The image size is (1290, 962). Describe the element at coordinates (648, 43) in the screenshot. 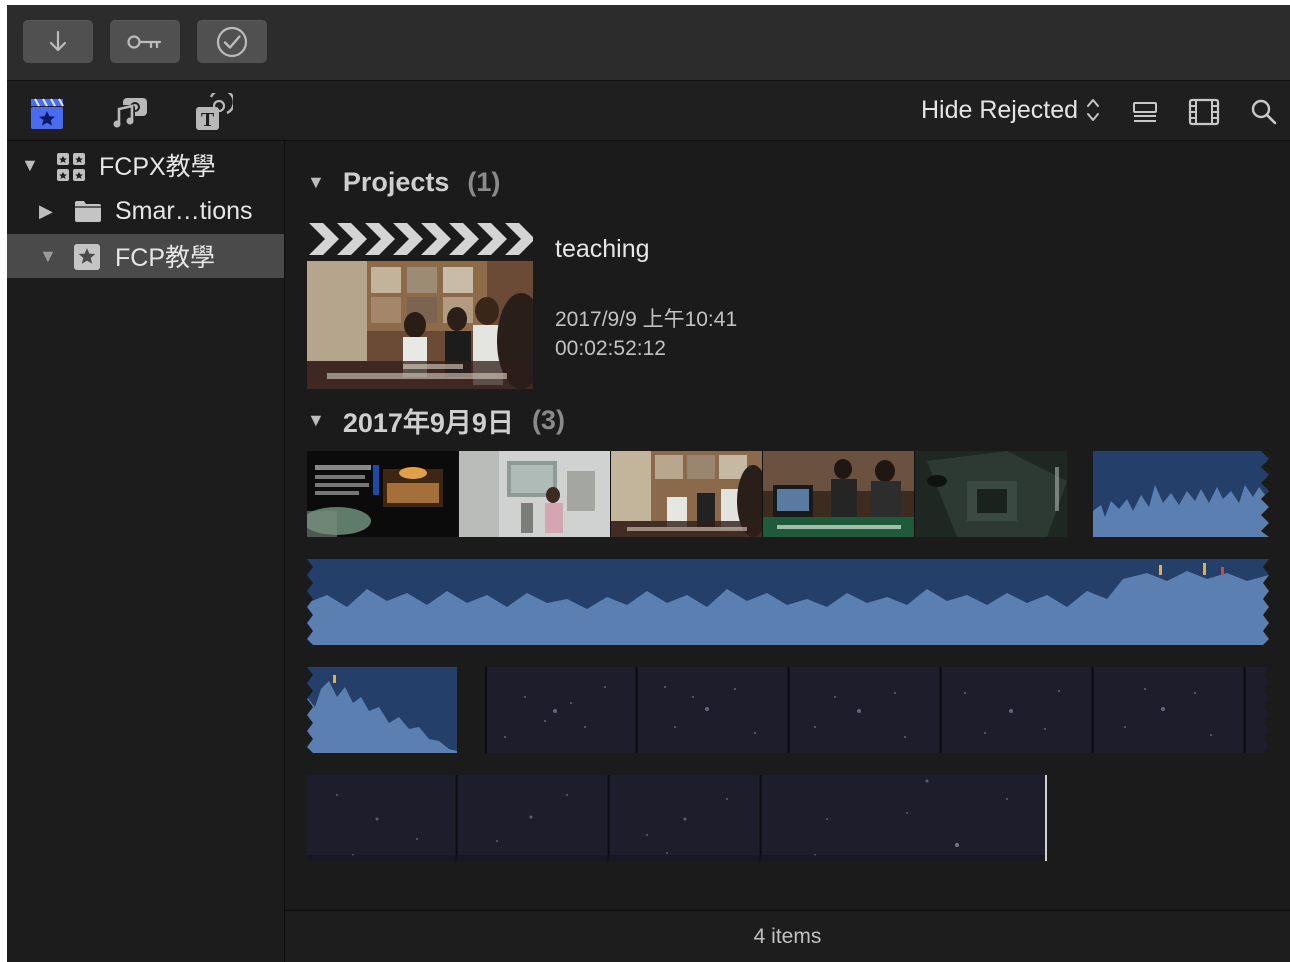

I see `top-toolbar` at that location.